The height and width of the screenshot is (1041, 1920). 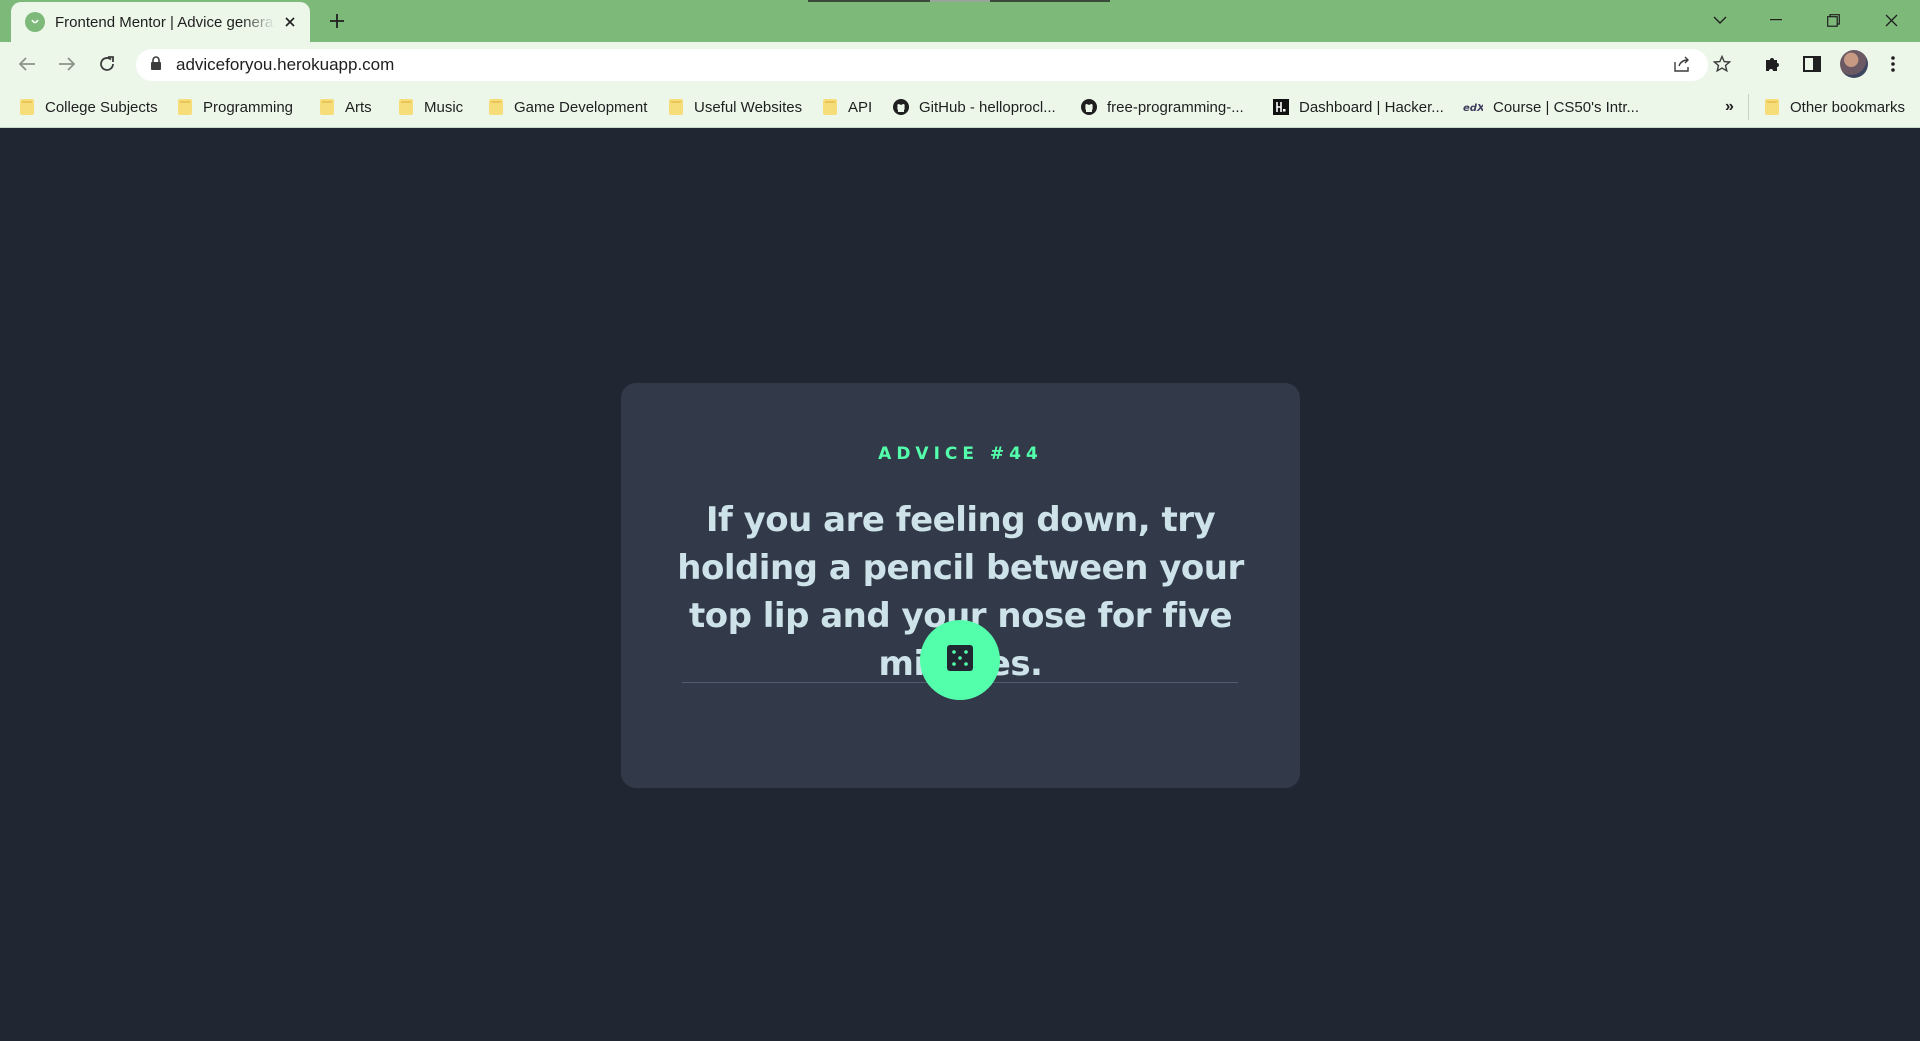 I want to click on bookmark-api: API, so click(x=847, y=107).